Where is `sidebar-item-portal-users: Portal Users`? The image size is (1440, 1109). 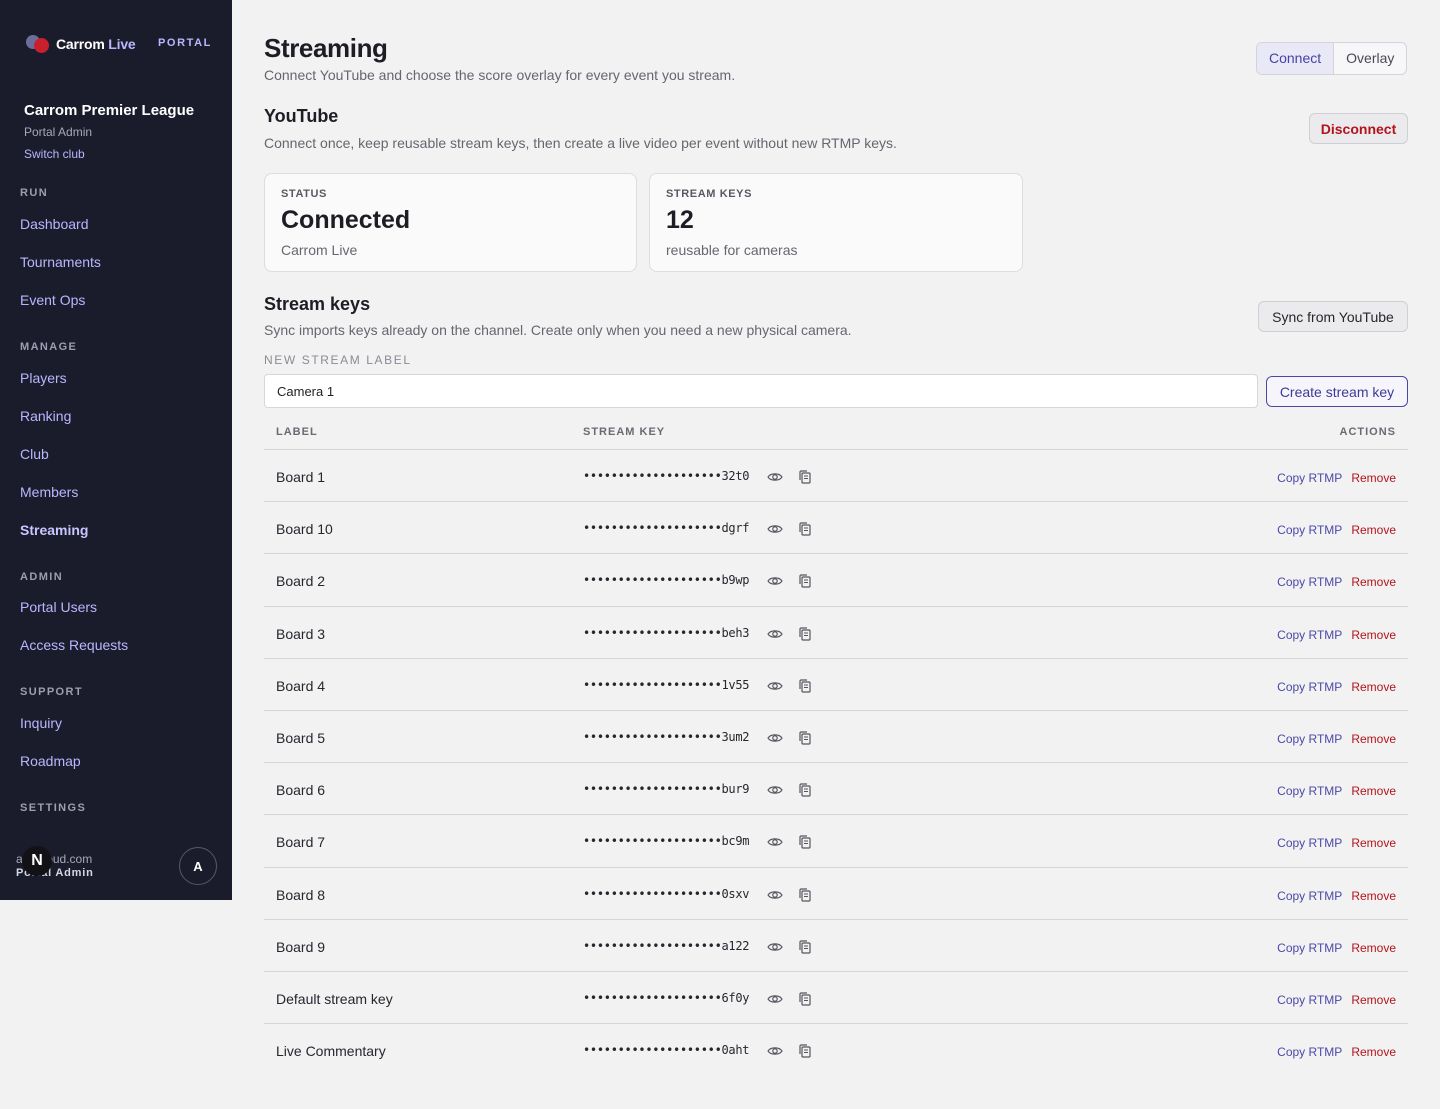 sidebar-item-portal-users: Portal Users is located at coordinates (58, 607).